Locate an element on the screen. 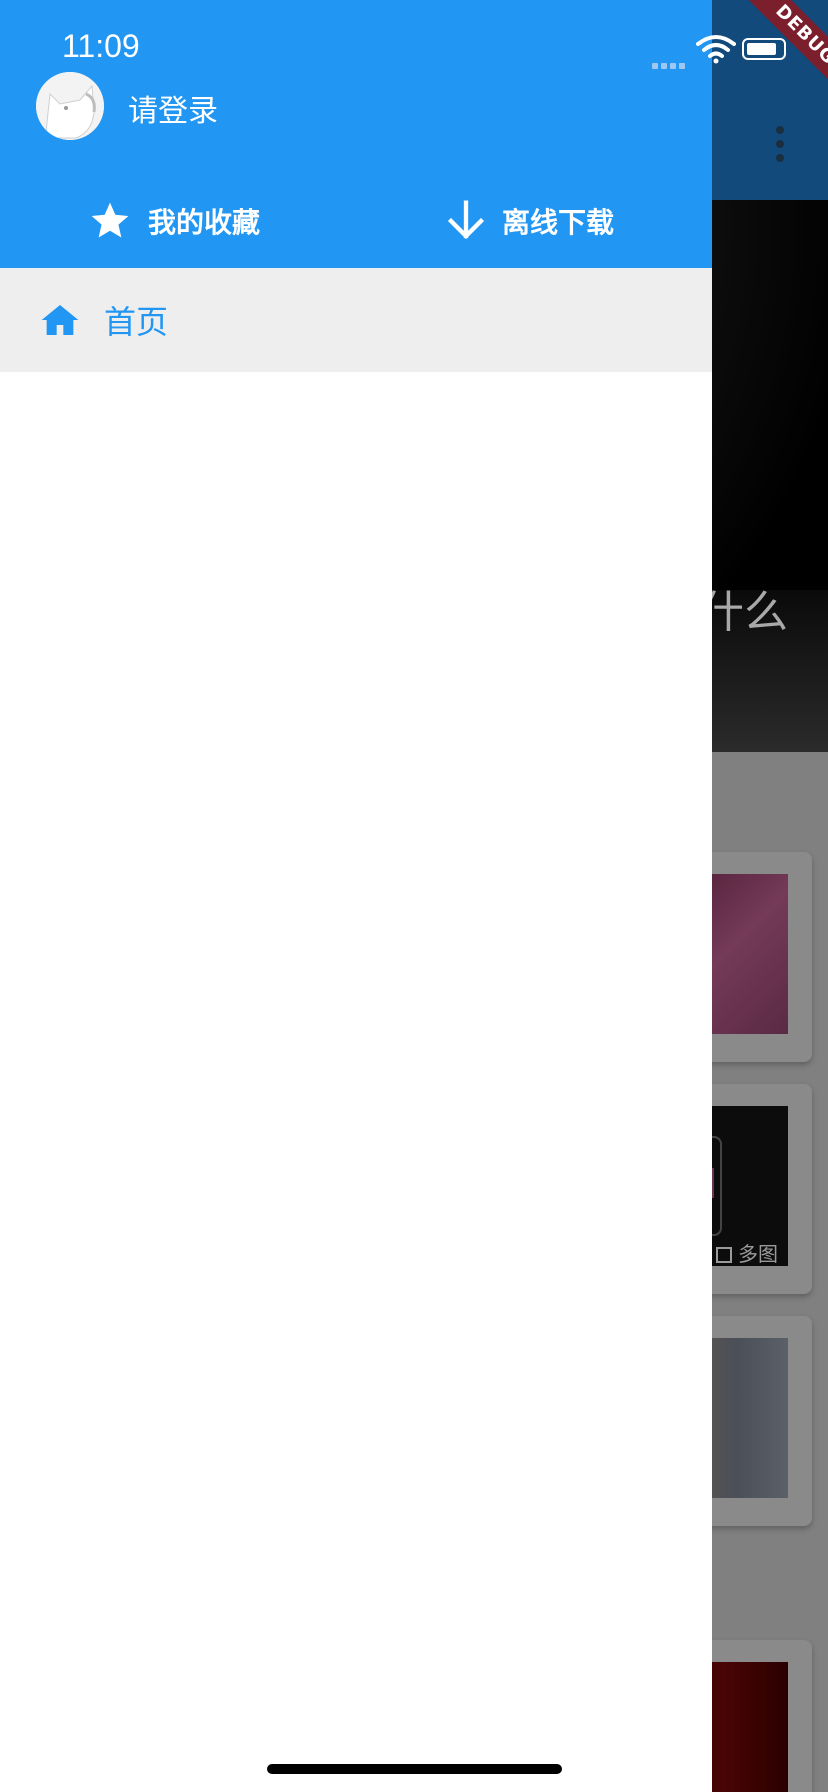 Image resolution: width=828 pixels, height=1792 pixels. more-vert-icon is located at coordinates (780, 144).